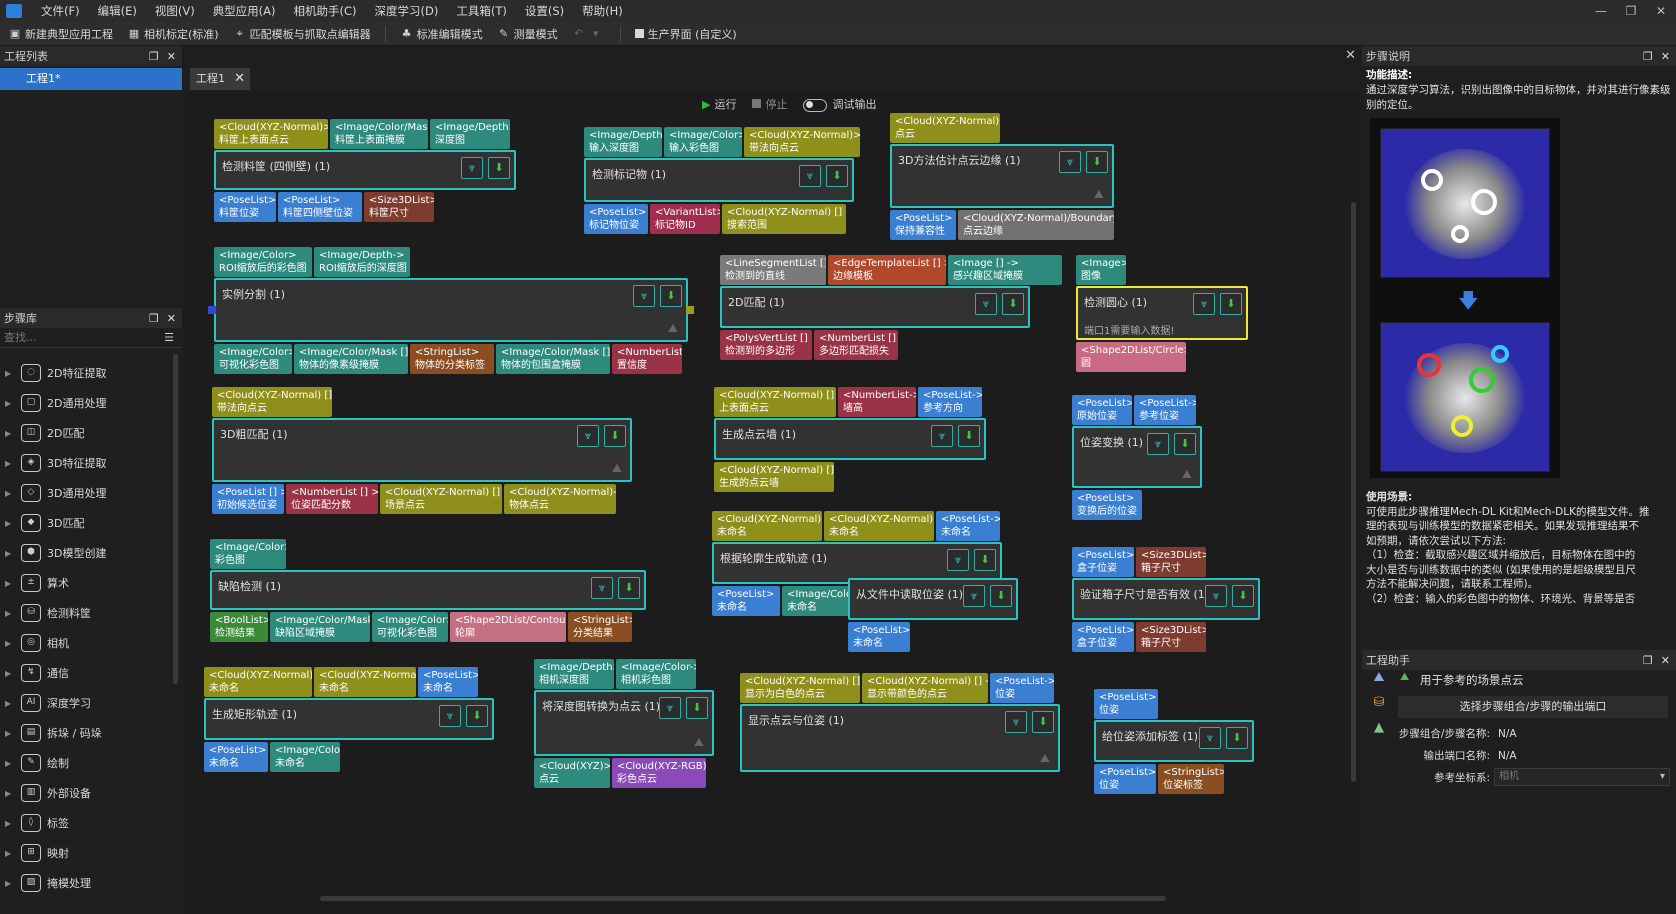 Image resolution: width=1676 pixels, height=914 pixels. I want to click on step-node: 验证箱子尺寸是否有效 (1) ⩔ ⬇, so click(1166, 599).